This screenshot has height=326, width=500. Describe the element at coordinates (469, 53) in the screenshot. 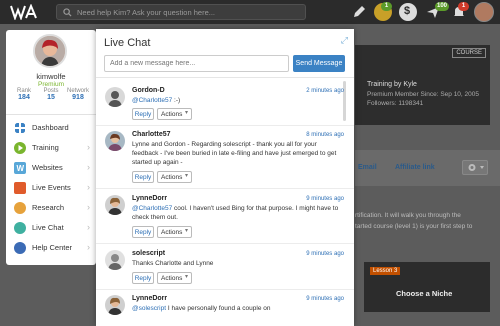

I see `course-button: COURSE` at that location.